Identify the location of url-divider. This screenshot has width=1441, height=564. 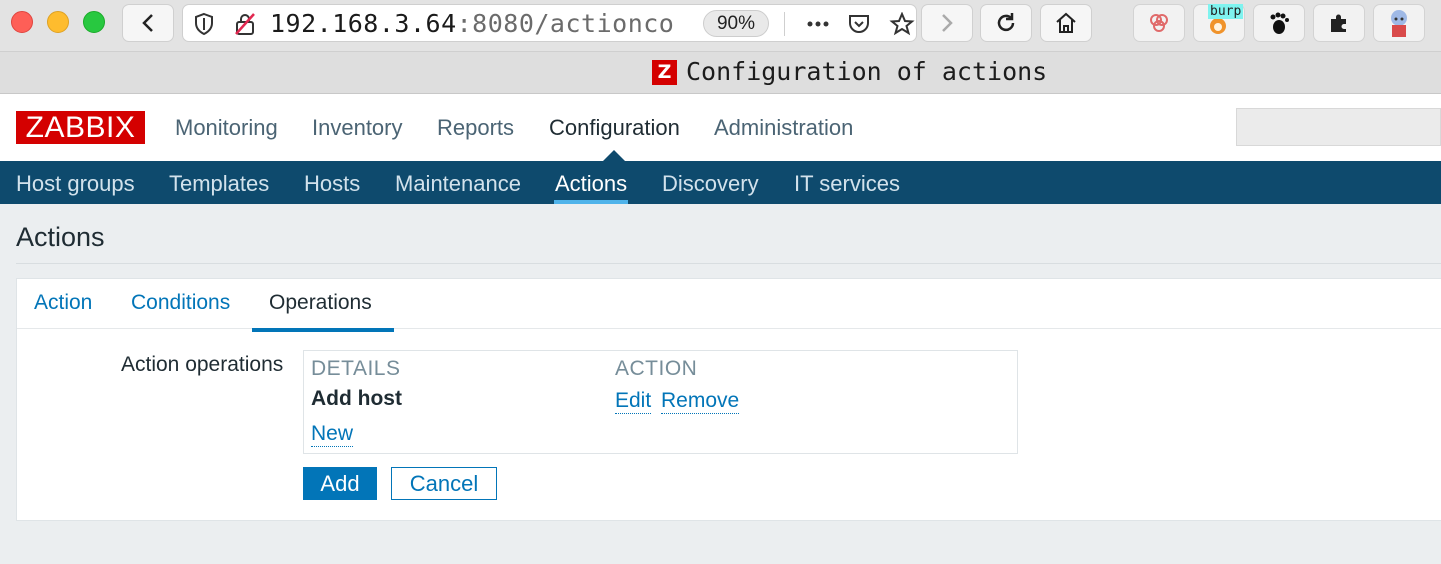
(784, 24).